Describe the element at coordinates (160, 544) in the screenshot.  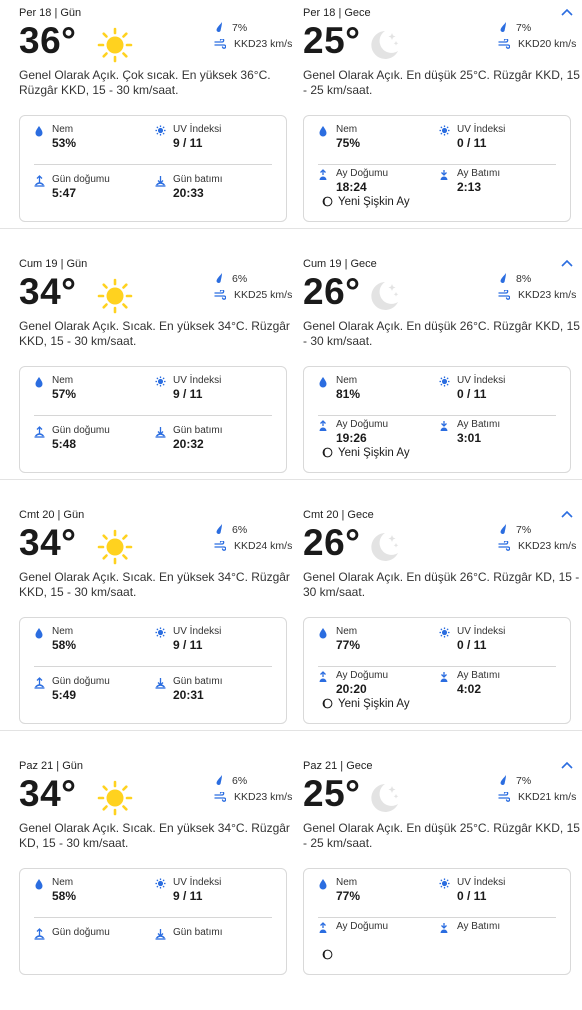
I see `temperature-row: 34° 6% KKD24 km/s` at that location.